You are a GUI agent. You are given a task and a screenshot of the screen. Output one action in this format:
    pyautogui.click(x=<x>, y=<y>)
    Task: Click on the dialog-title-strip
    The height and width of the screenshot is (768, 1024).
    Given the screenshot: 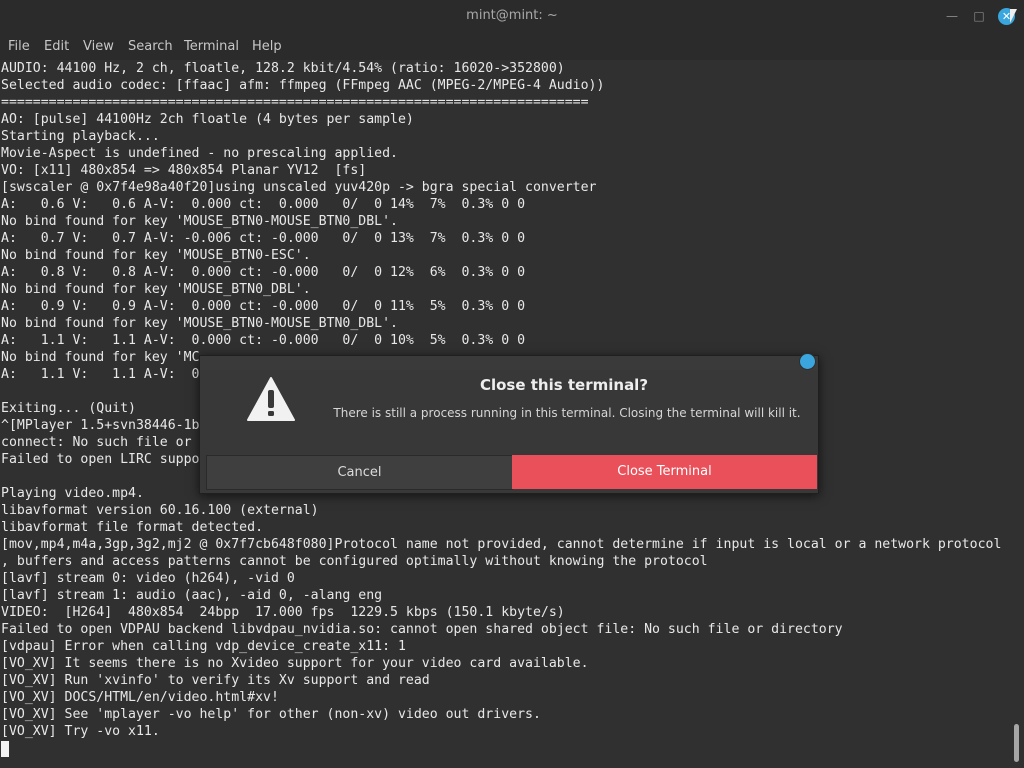 What is the action you would take?
    pyautogui.click(x=509, y=363)
    